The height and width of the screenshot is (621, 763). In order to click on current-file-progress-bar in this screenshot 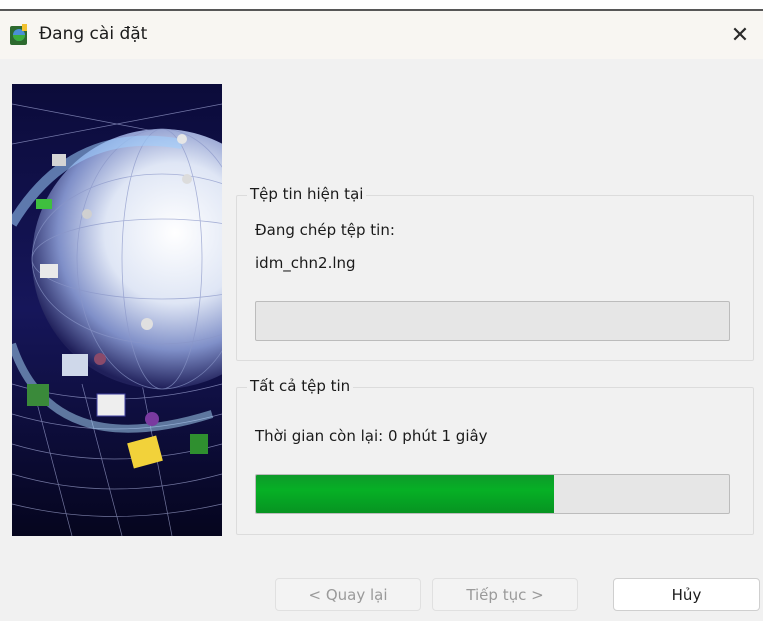, I will do `click(492, 321)`.